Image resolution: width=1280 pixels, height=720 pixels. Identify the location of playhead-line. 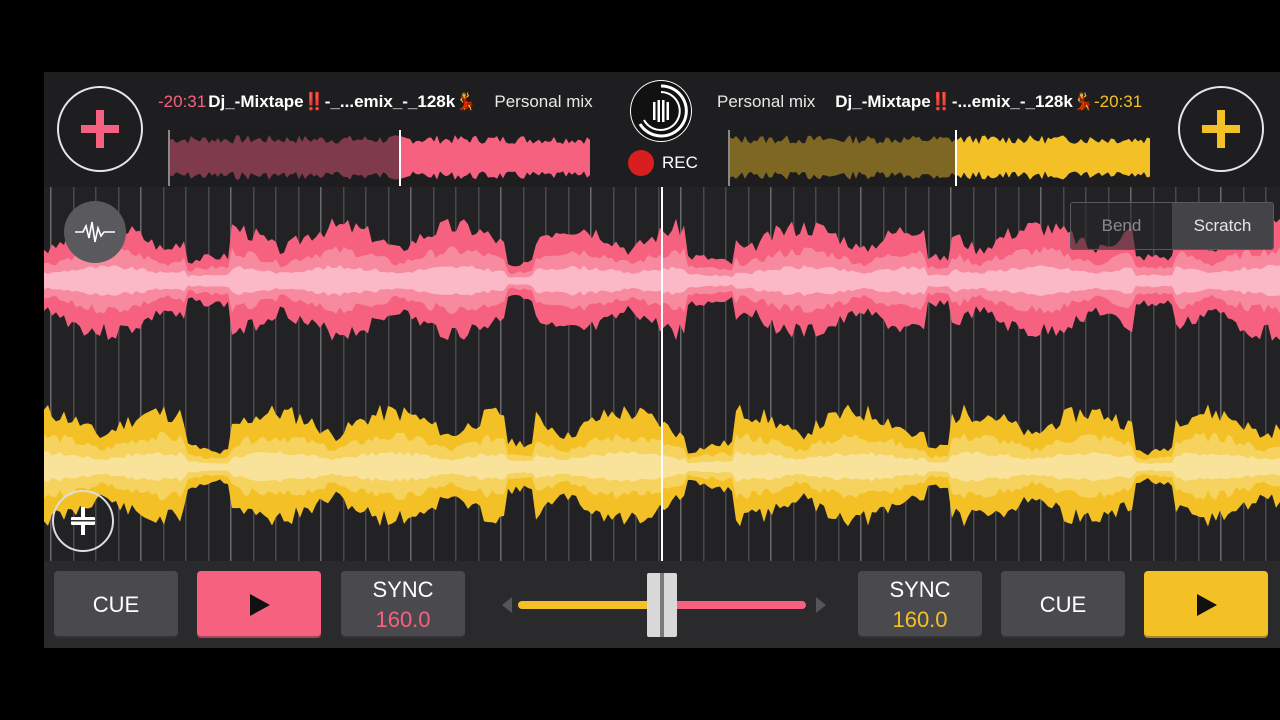
(662, 374).